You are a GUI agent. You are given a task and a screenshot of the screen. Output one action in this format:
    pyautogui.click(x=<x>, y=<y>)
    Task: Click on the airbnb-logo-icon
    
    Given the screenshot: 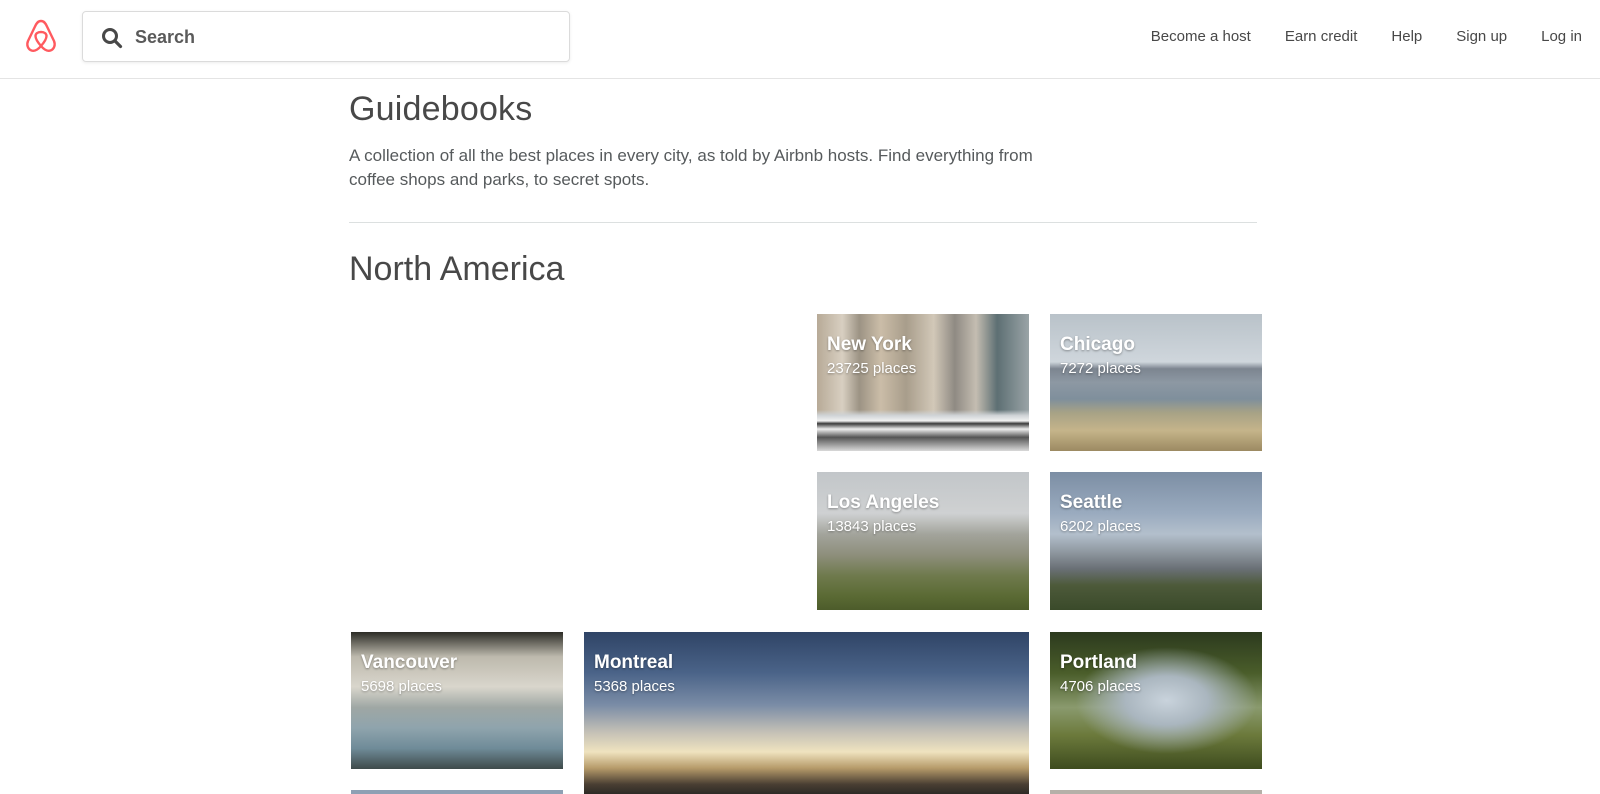 What is the action you would take?
    pyautogui.click(x=41, y=36)
    